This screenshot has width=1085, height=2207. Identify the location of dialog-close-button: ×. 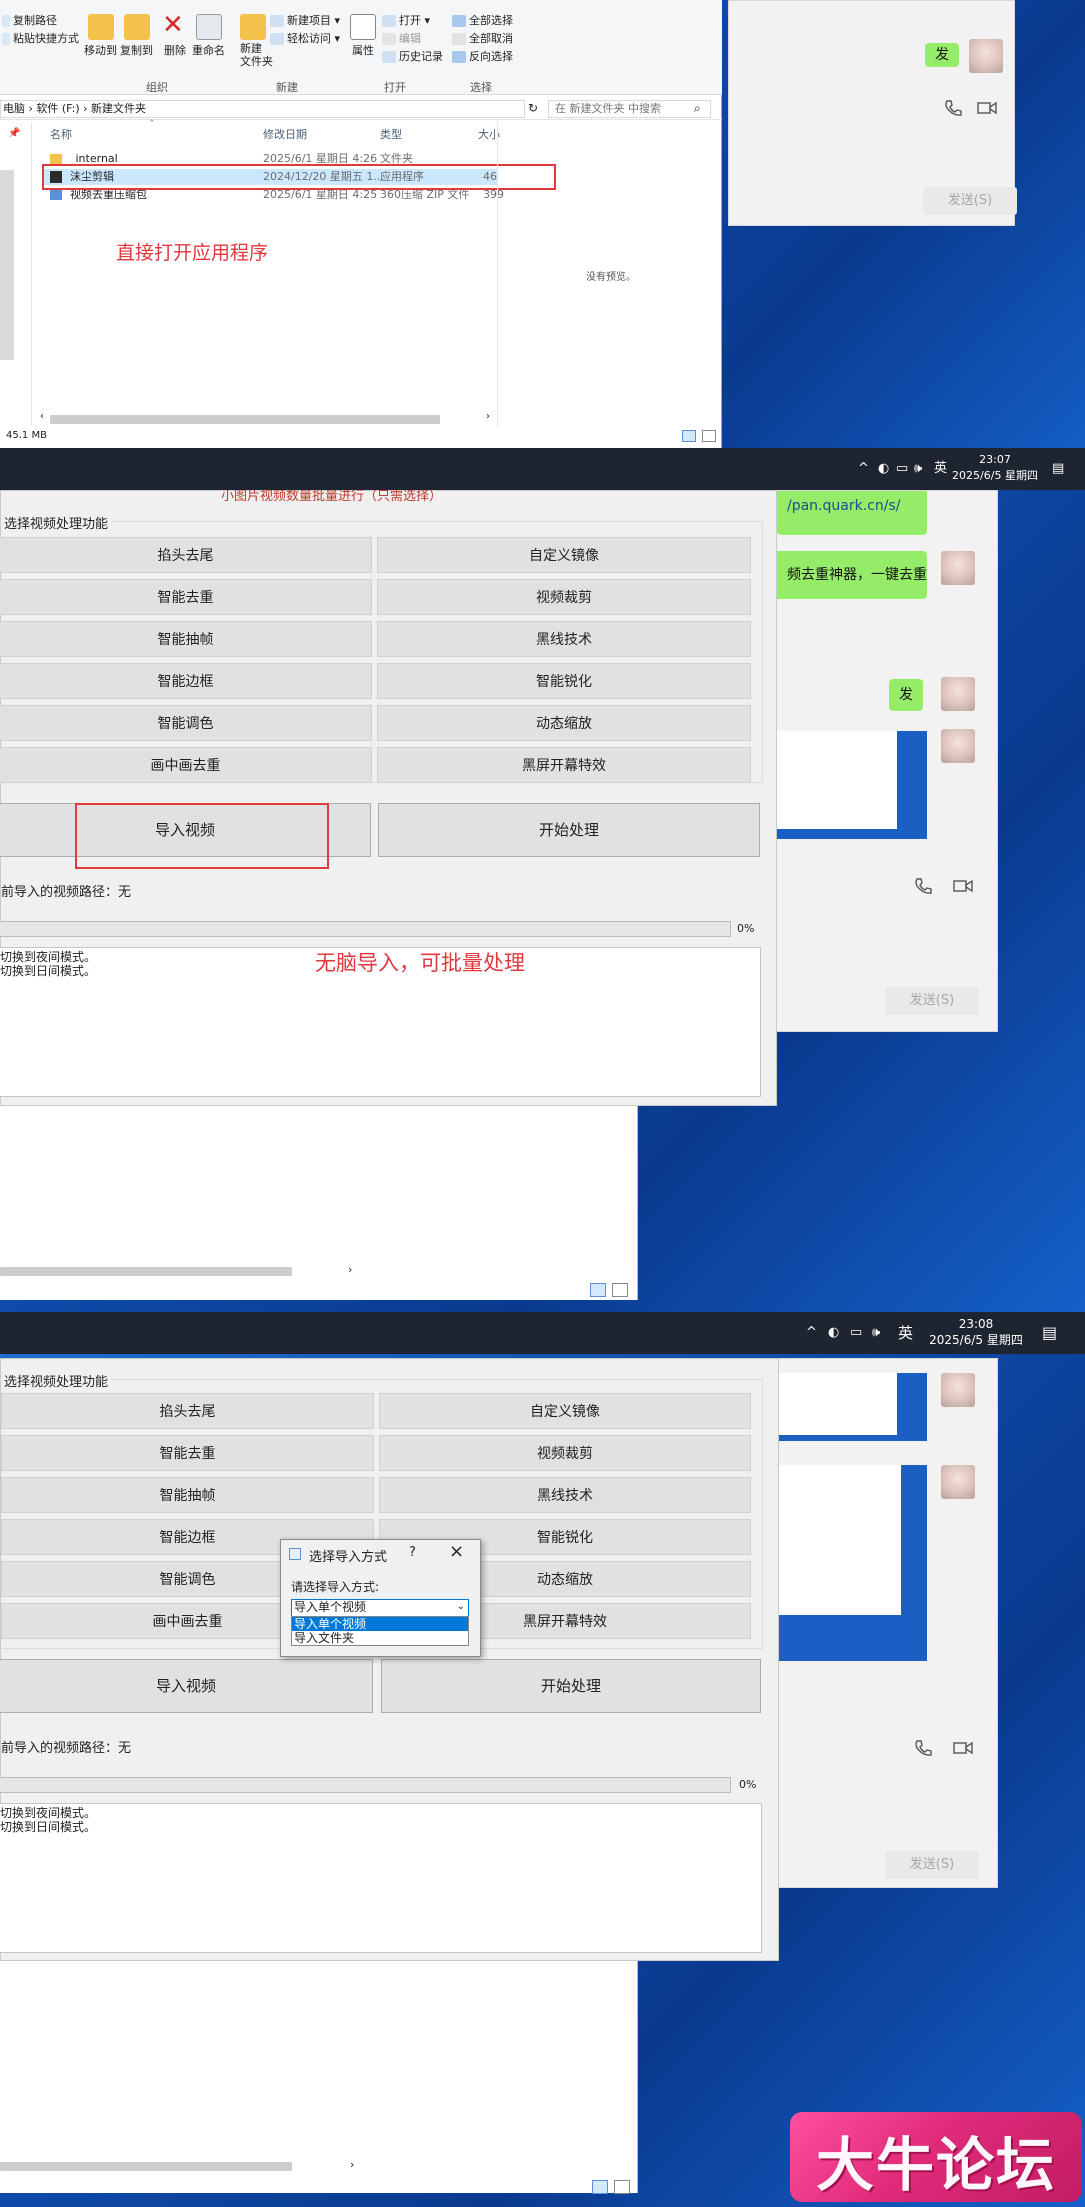
(456, 1551).